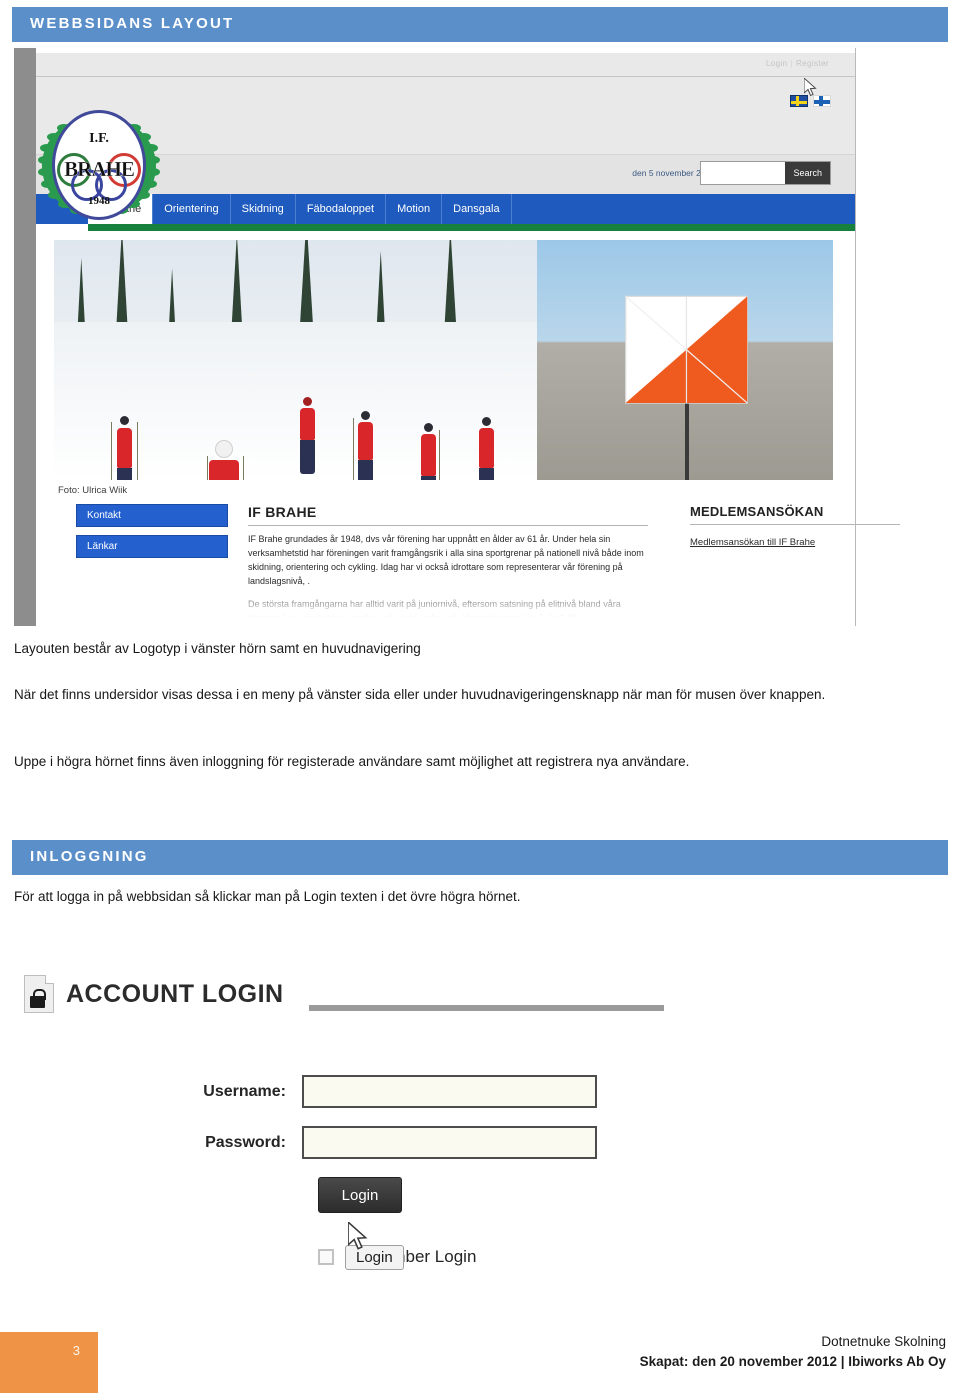 Image resolution: width=960 pixels, height=1393 pixels. I want to click on search-input, so click(743, 173).